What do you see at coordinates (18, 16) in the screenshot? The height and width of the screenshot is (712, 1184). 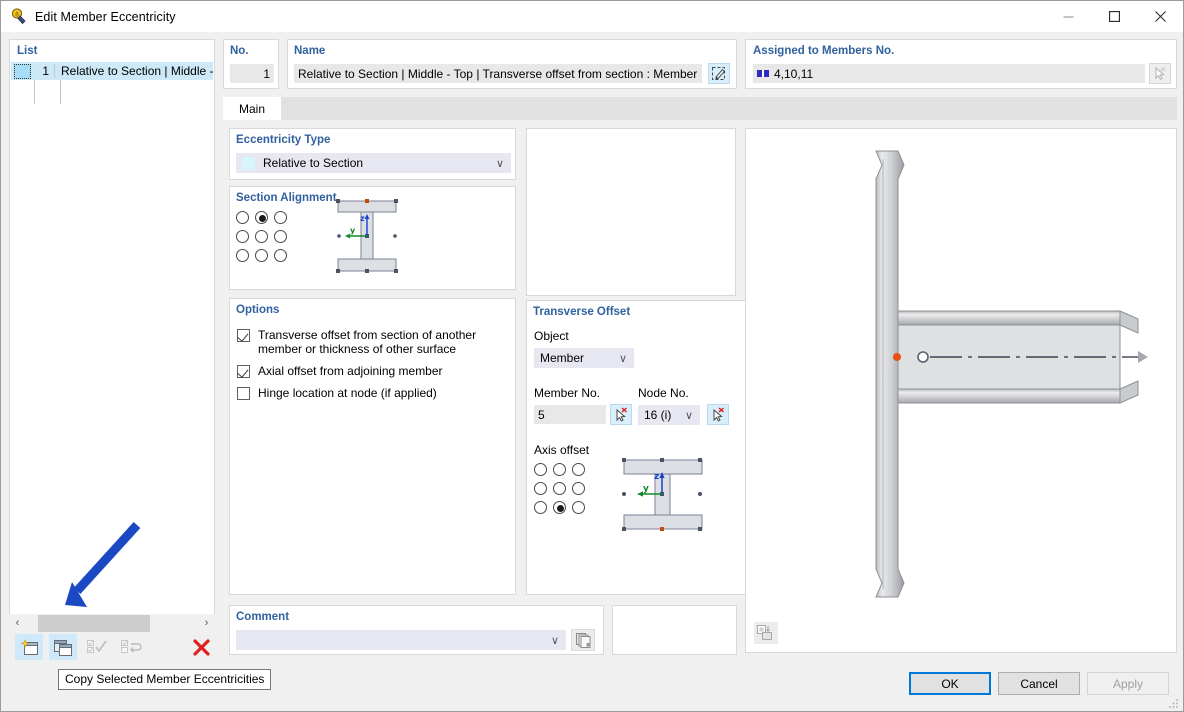 I see `member-eccentricity-icon: 6` at bounding box center [18, 16].